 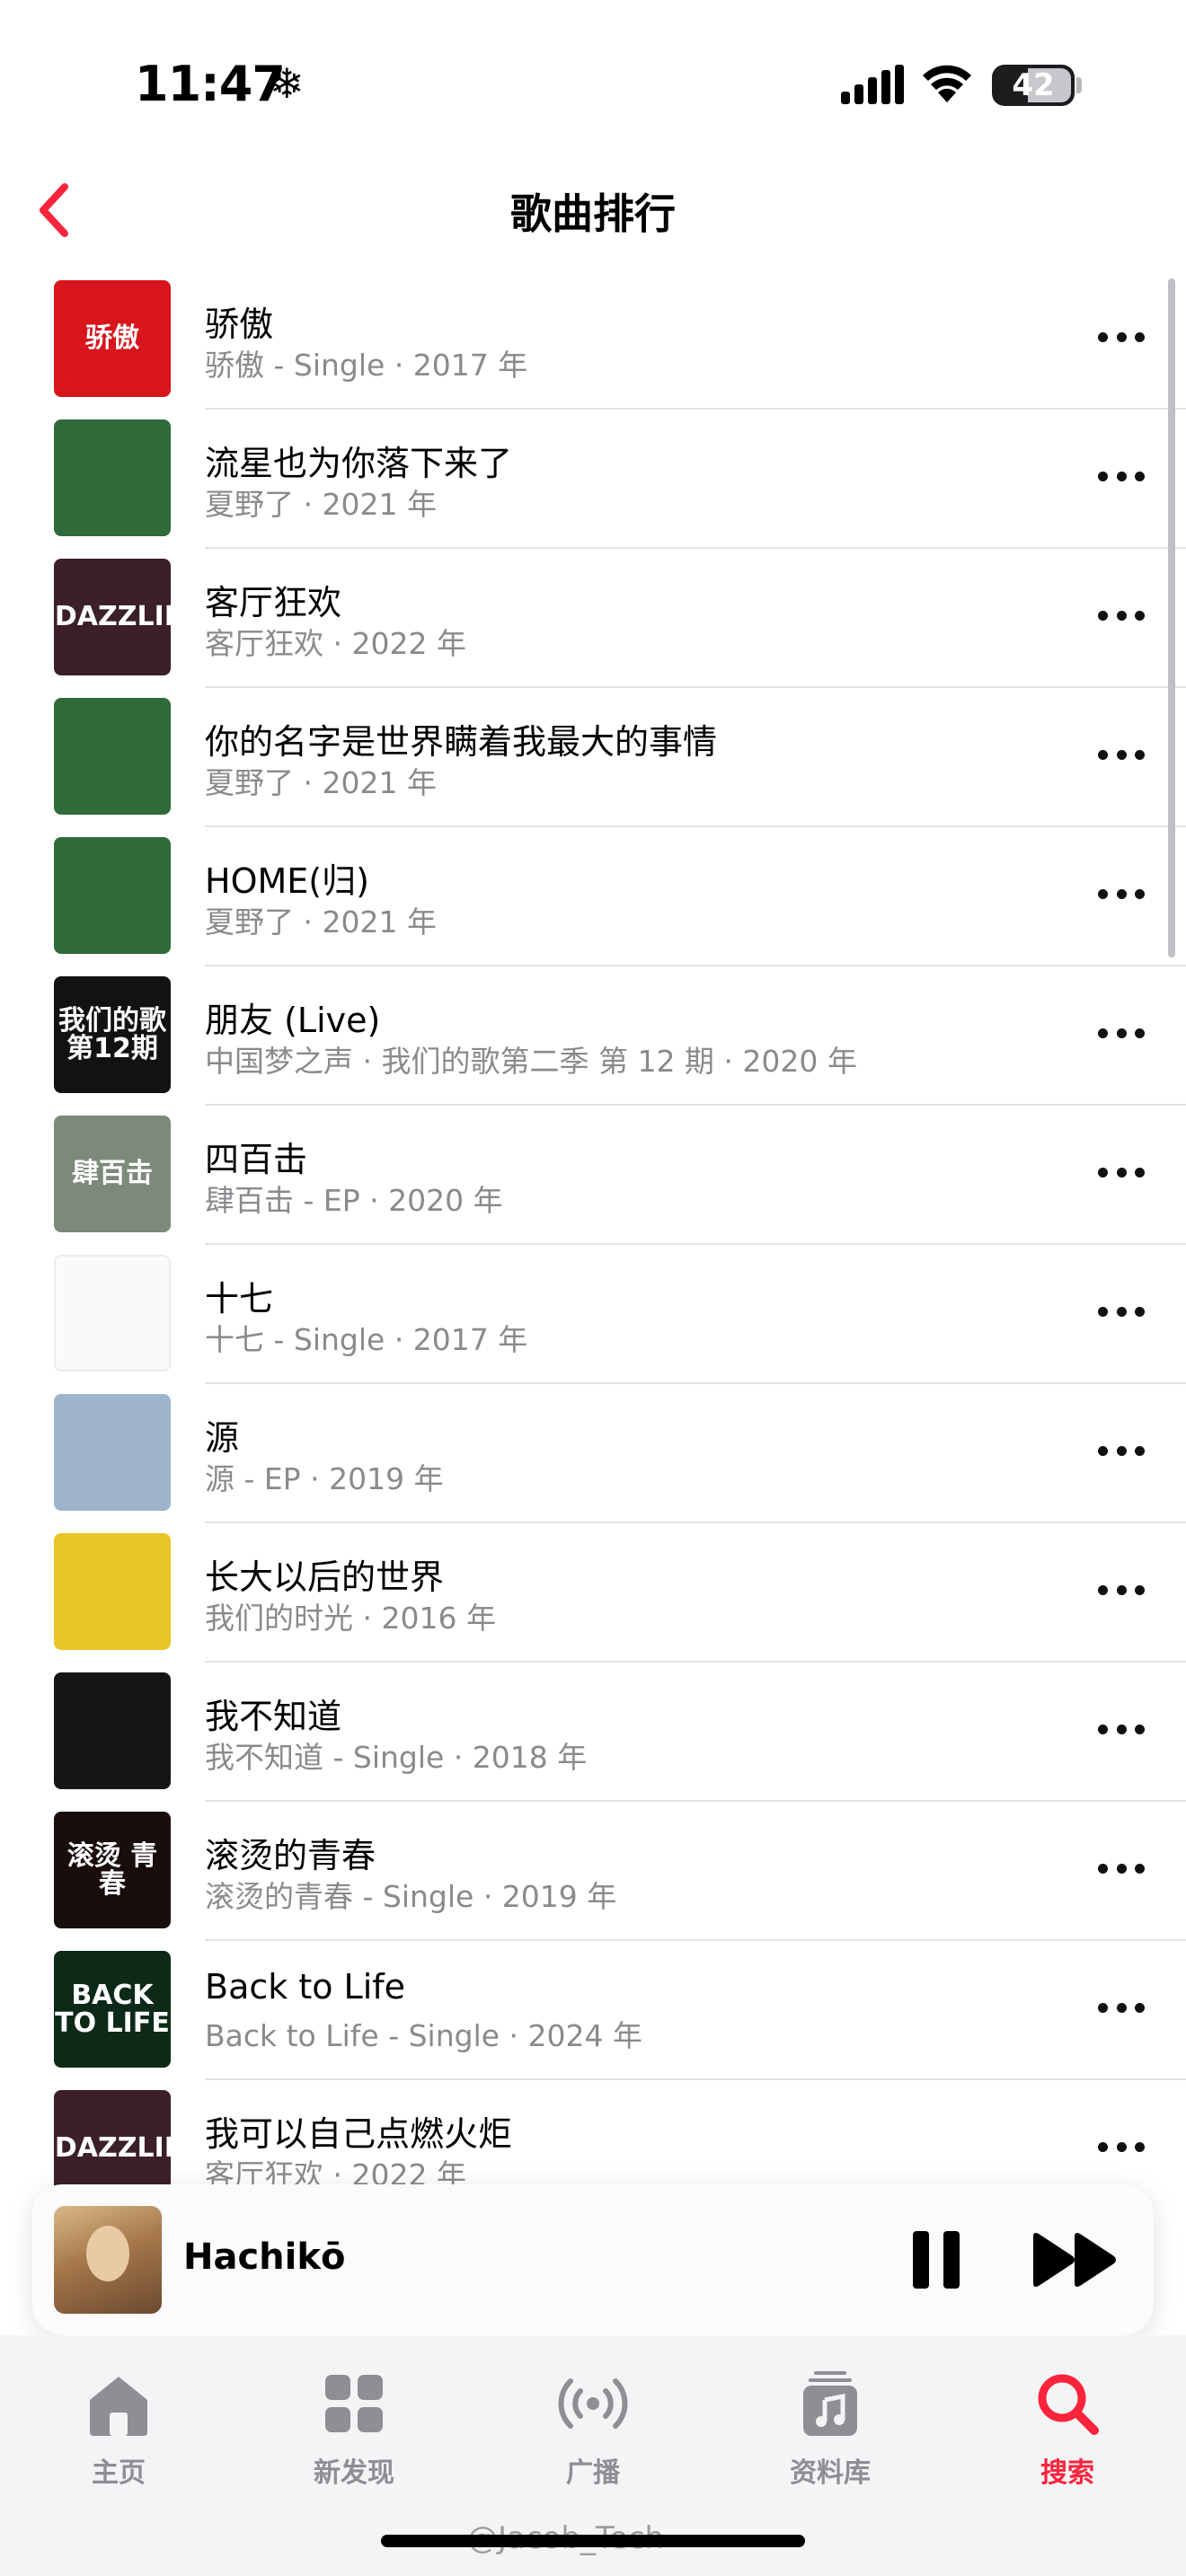 What do you see at coordinates (593, 1601) in the screenshot?
I see `song-row: 长大以后的世界 我们的时光 · 2016 年` at bounding box center [593, 1601].